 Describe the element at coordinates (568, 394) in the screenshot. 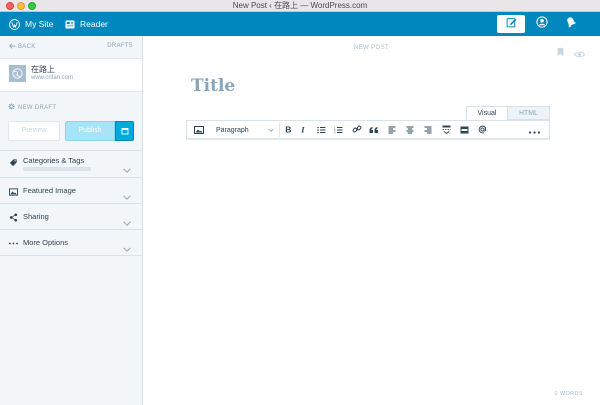

I see `word-count: 0 WORDS` at that location.